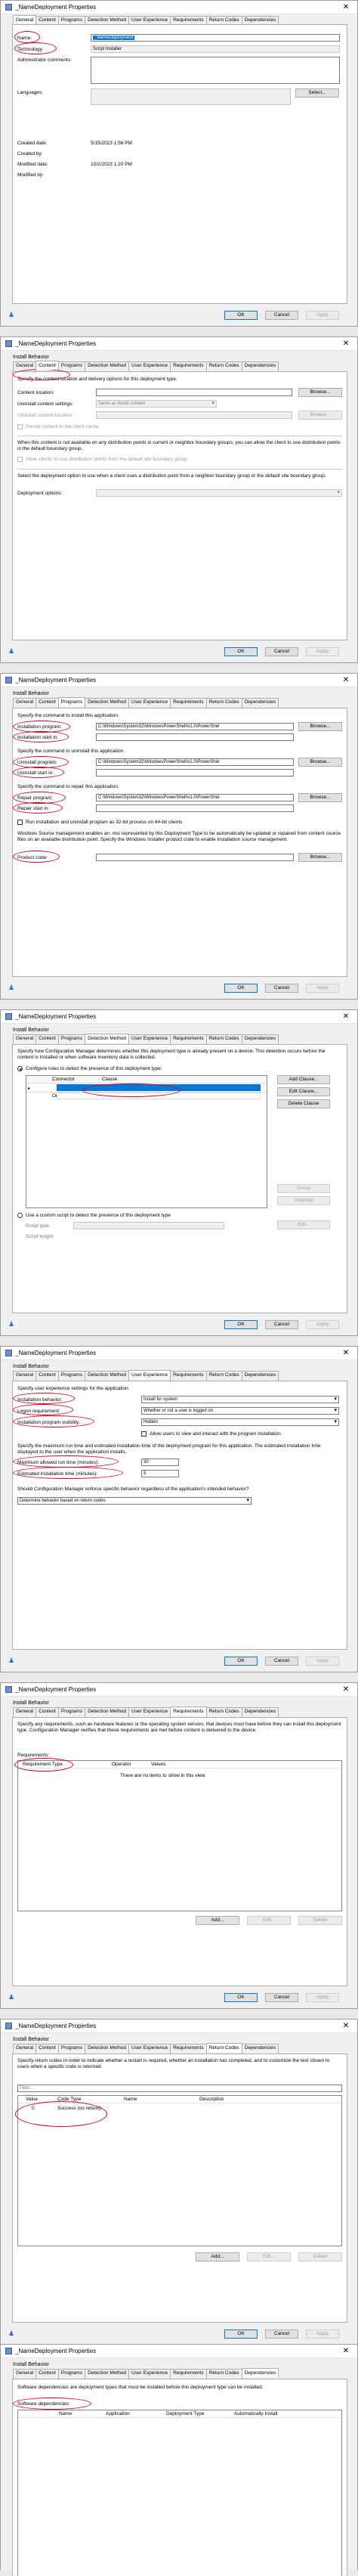  I want to click on group-button: Group, so click(303, 1188).